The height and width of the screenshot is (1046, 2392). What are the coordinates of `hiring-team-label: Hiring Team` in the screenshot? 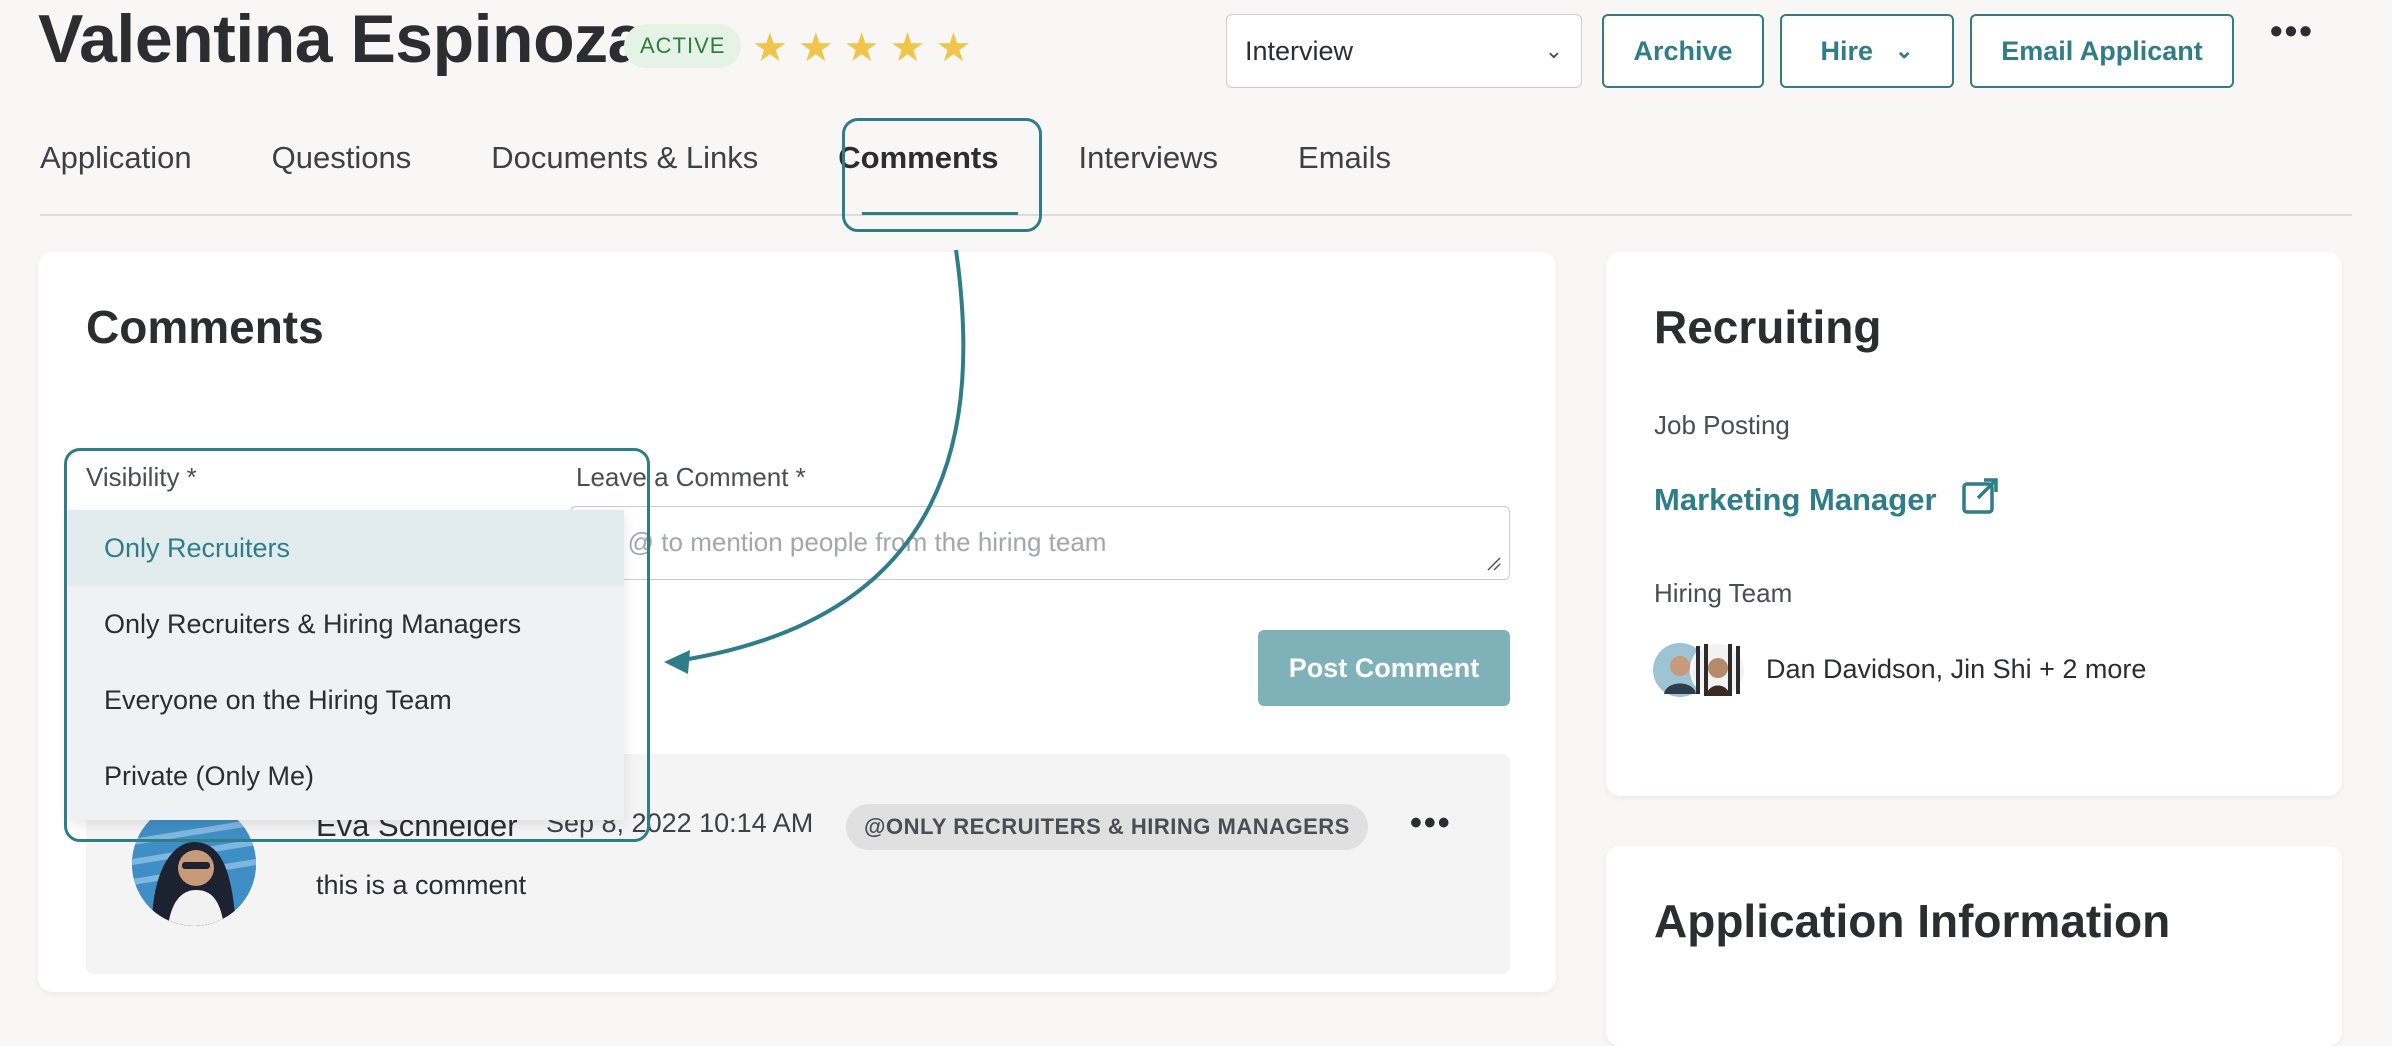 It's located at (1723, 593).